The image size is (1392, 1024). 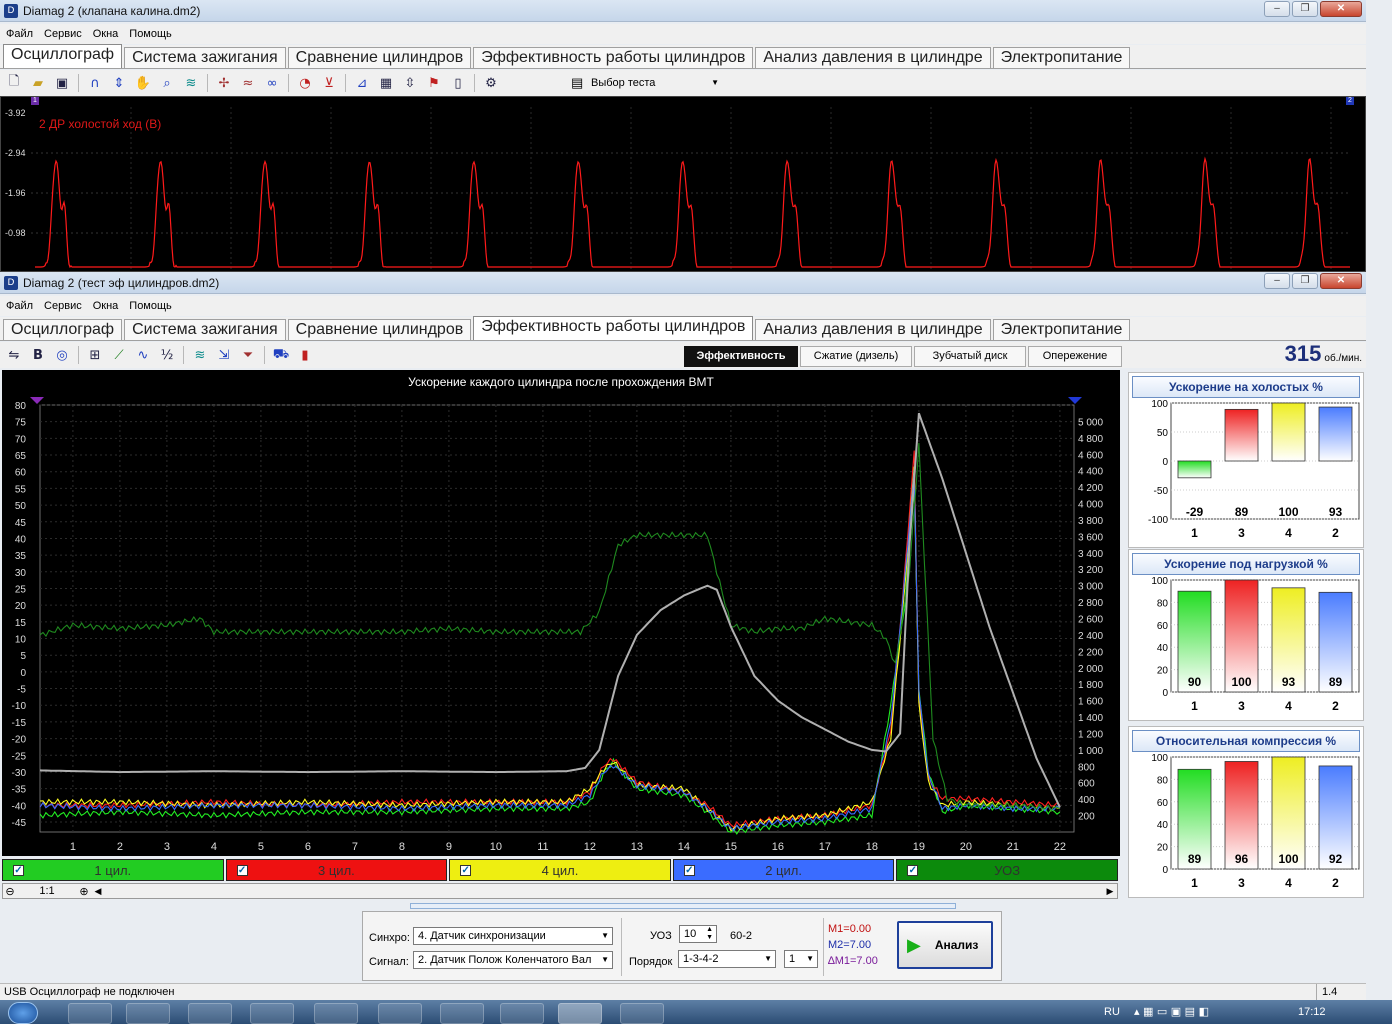 I want to click on signal-select: 2. Датчик Полож Коленчатого Вал ▼, so click(x=513, y=960).